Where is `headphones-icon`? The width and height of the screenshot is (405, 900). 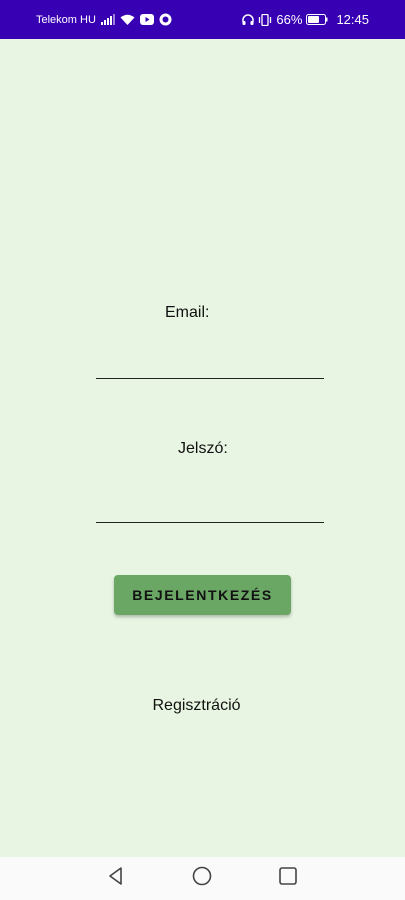 headphones-icon is located at coordinates (248, 19).